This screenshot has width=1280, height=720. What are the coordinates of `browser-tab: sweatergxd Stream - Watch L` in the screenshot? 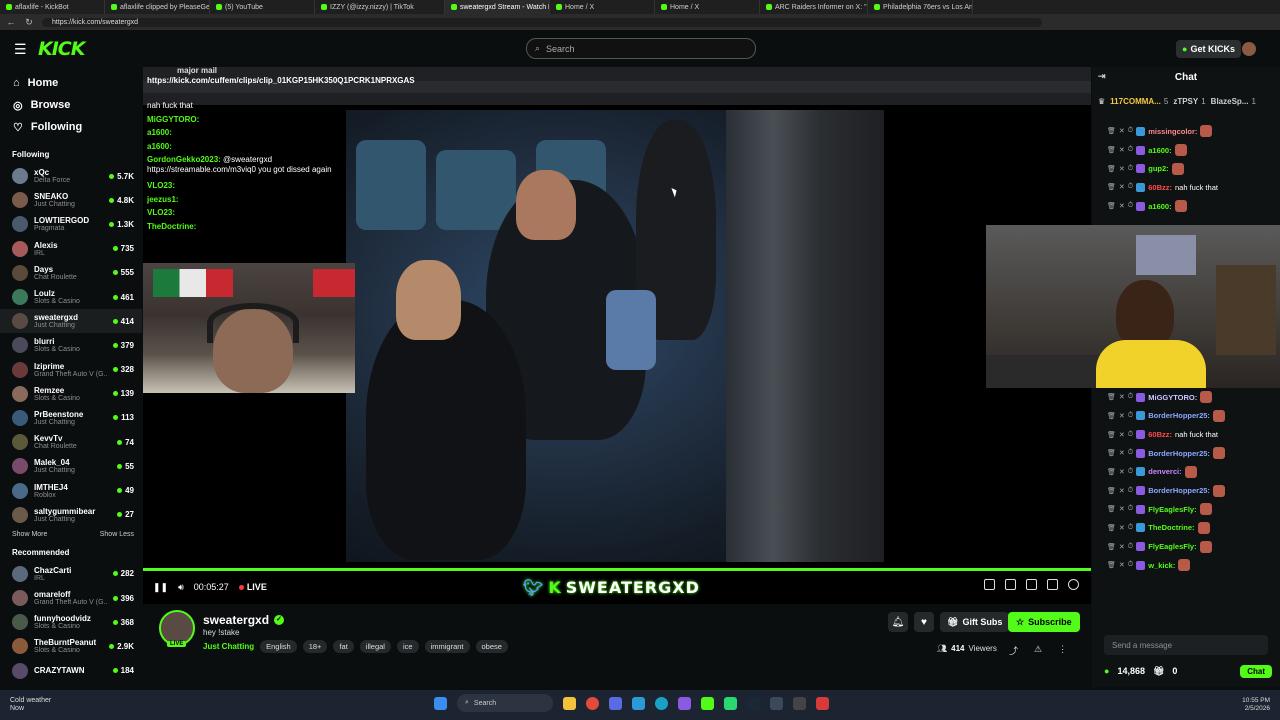 It's located at (497, 7).